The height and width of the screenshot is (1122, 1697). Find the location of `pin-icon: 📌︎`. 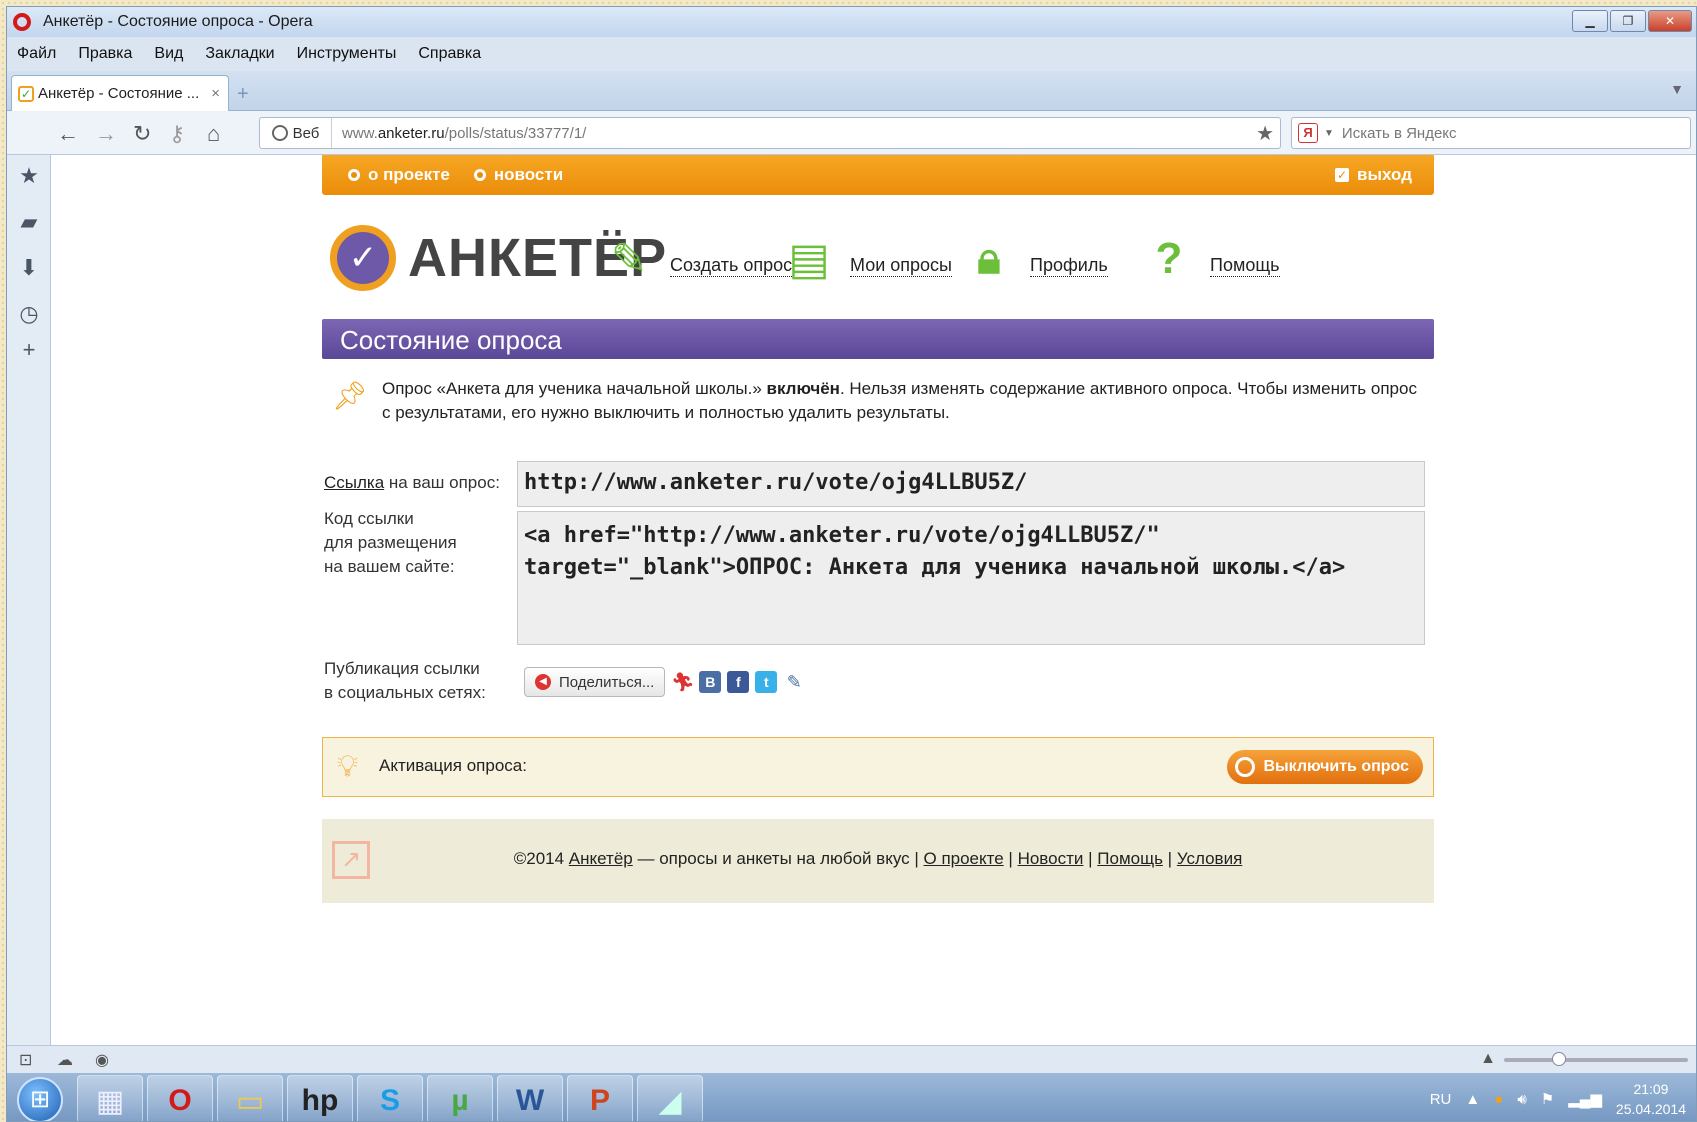

pin-icon: 📌︎ is located at coordinates (350, 395).